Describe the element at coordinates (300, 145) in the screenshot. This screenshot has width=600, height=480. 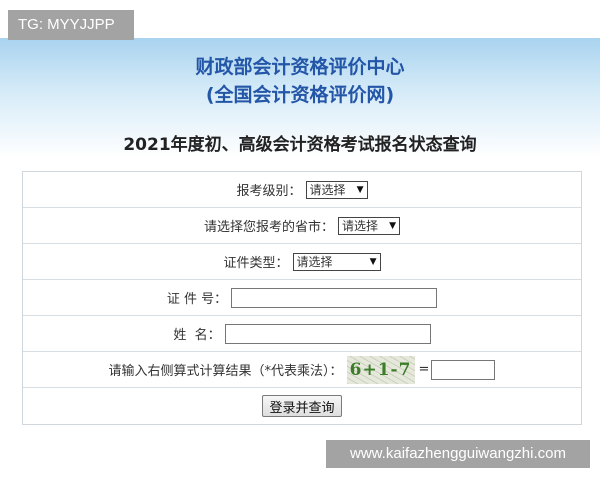
I see `page-title: 2021年度初、高级会计资格考试报名状态查询` at that location.